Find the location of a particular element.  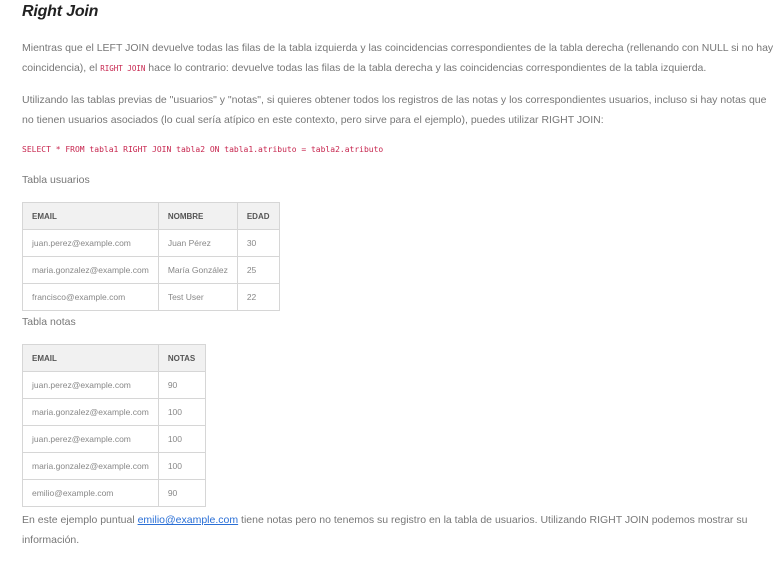

email-link: emilio@example.com is located at coordinates (188, 520).